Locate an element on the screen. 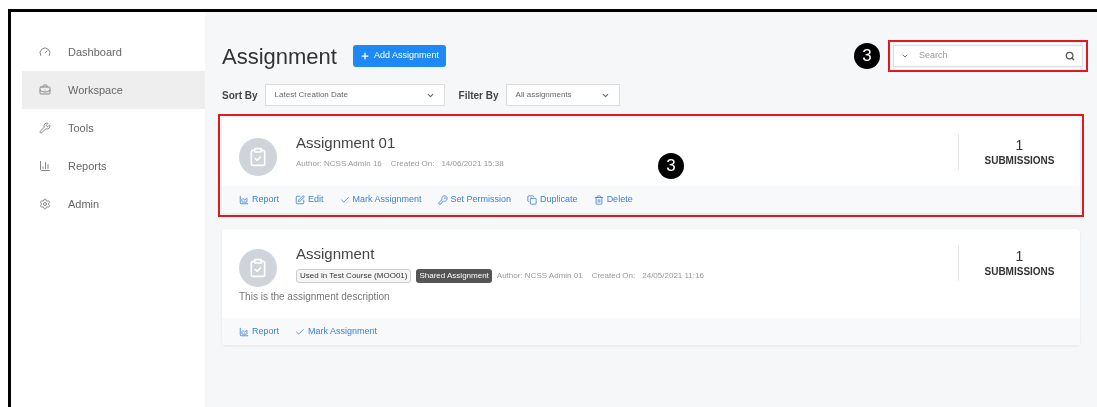  gauge-icon is located at coordinates (45, 52).